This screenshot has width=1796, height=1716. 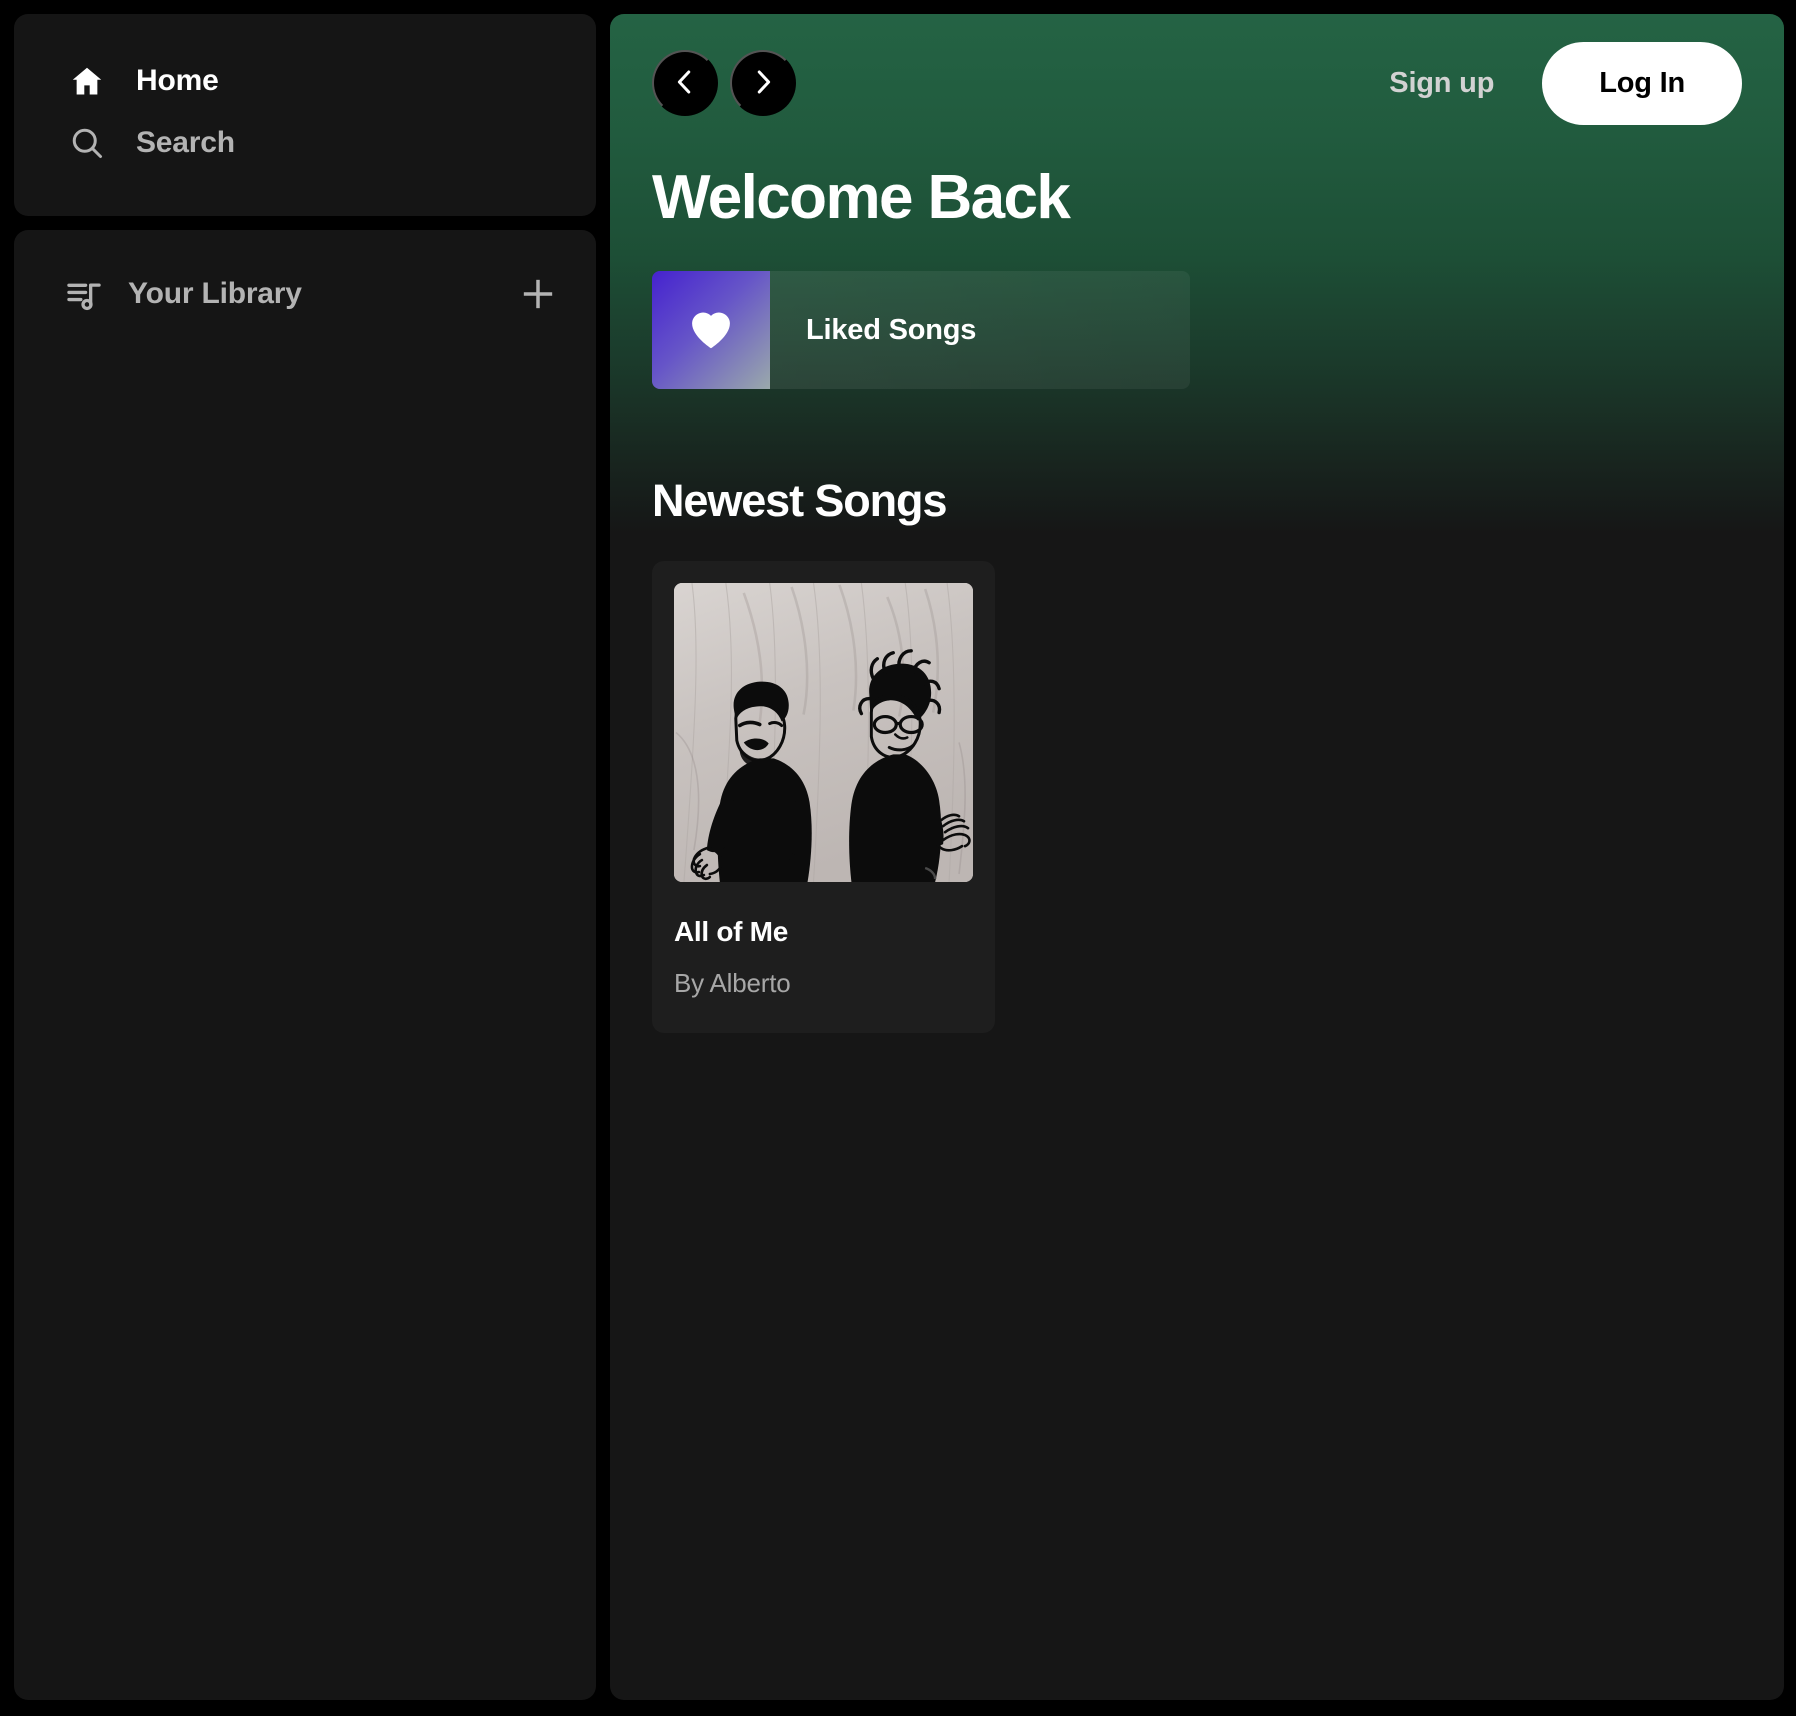 What do you see at coordinates (87, 143) in the screenshot?
I see `search-icon` at bounding box center [87, 143].